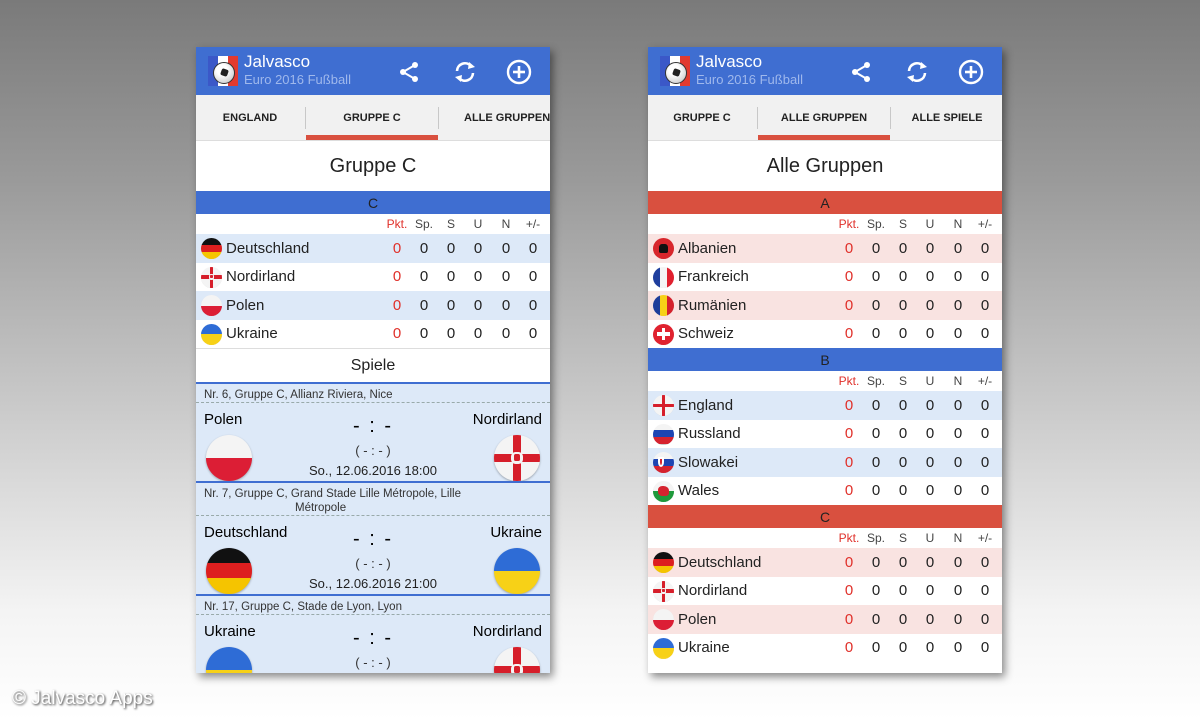  Describe the element at coordinates (825, 276) in the screenshot. I see `standings-row: Frankreich 0 0 0 0 0 0` at that location.